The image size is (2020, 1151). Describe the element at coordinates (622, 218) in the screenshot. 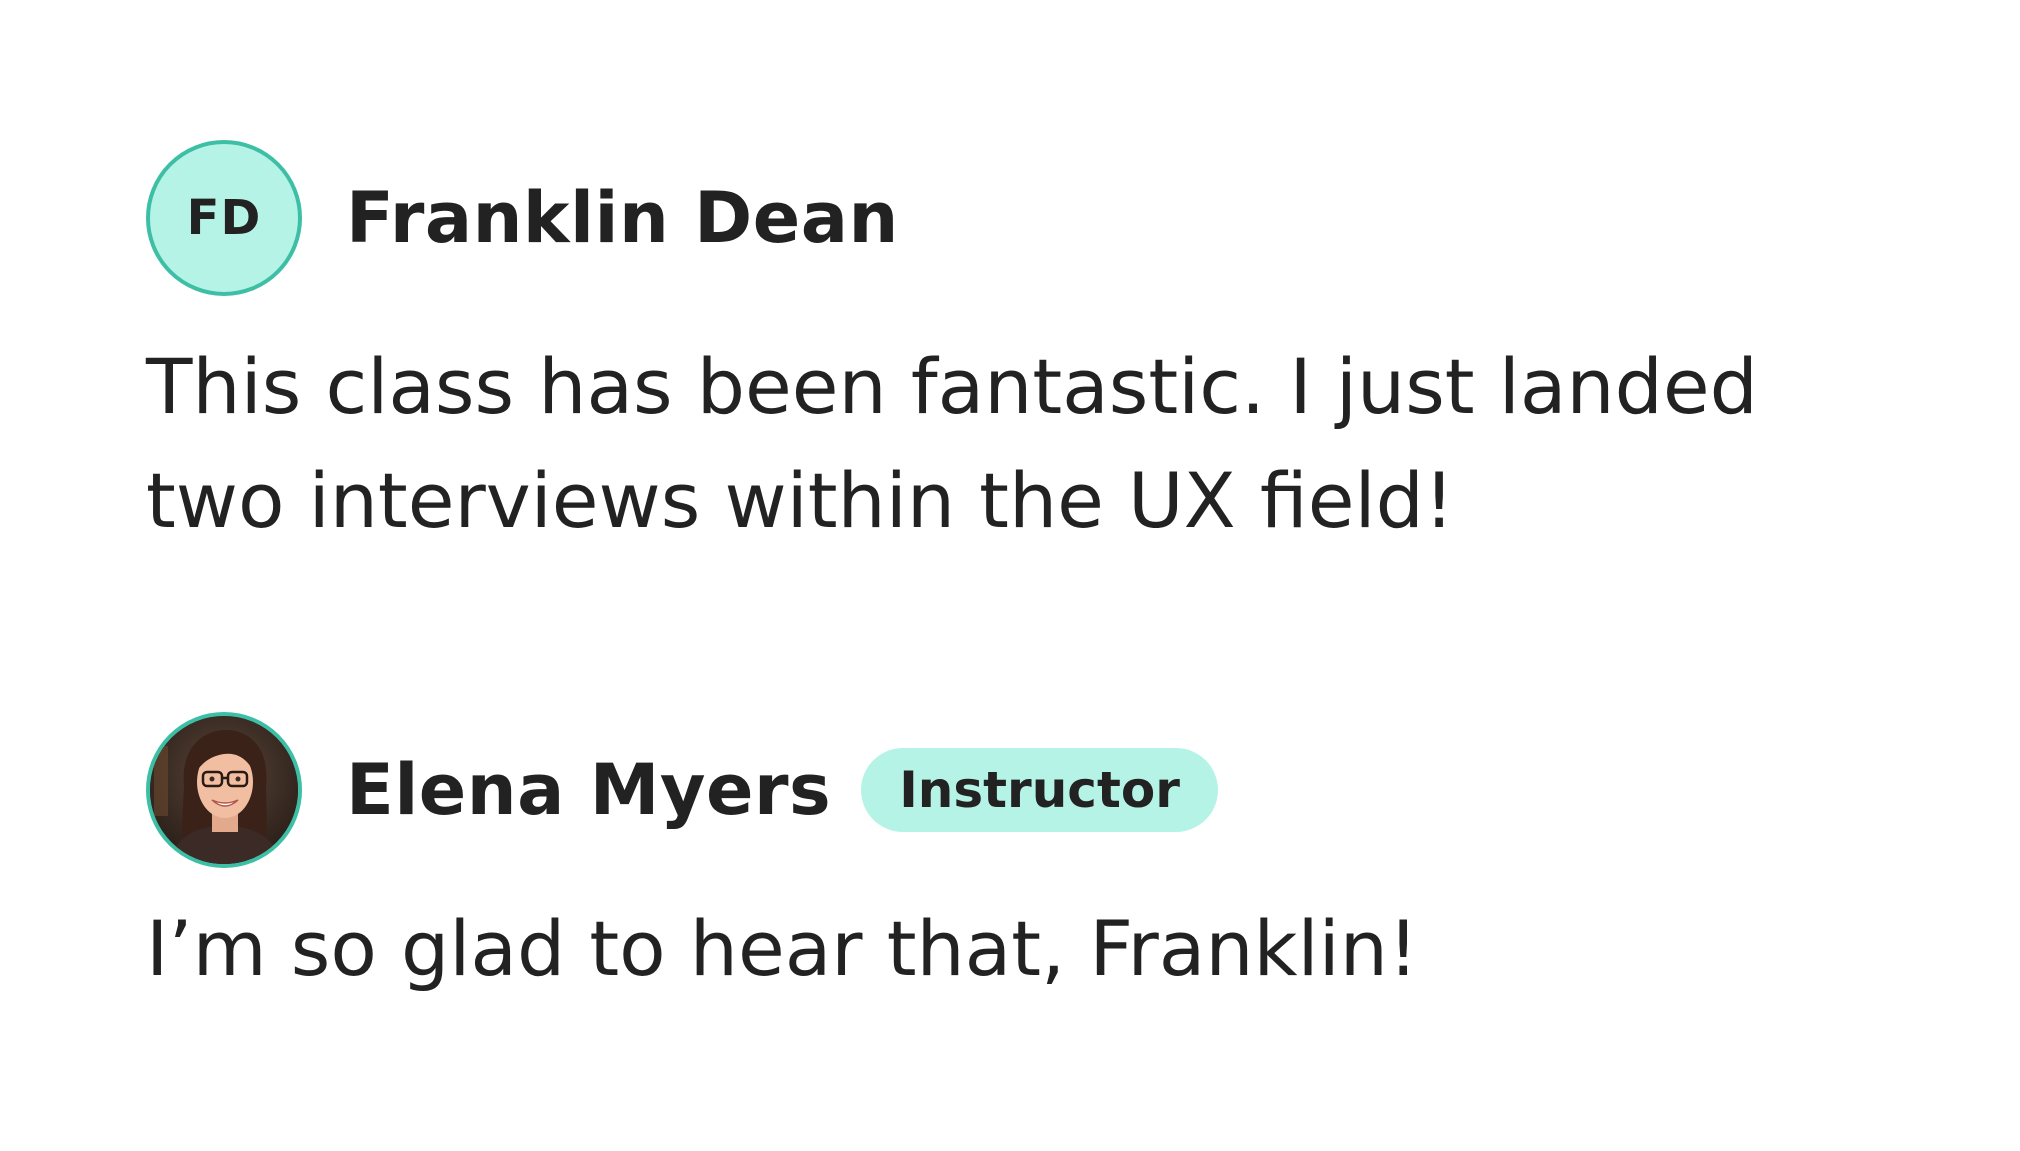

I see `author-name: Franklin Dean` at that location.